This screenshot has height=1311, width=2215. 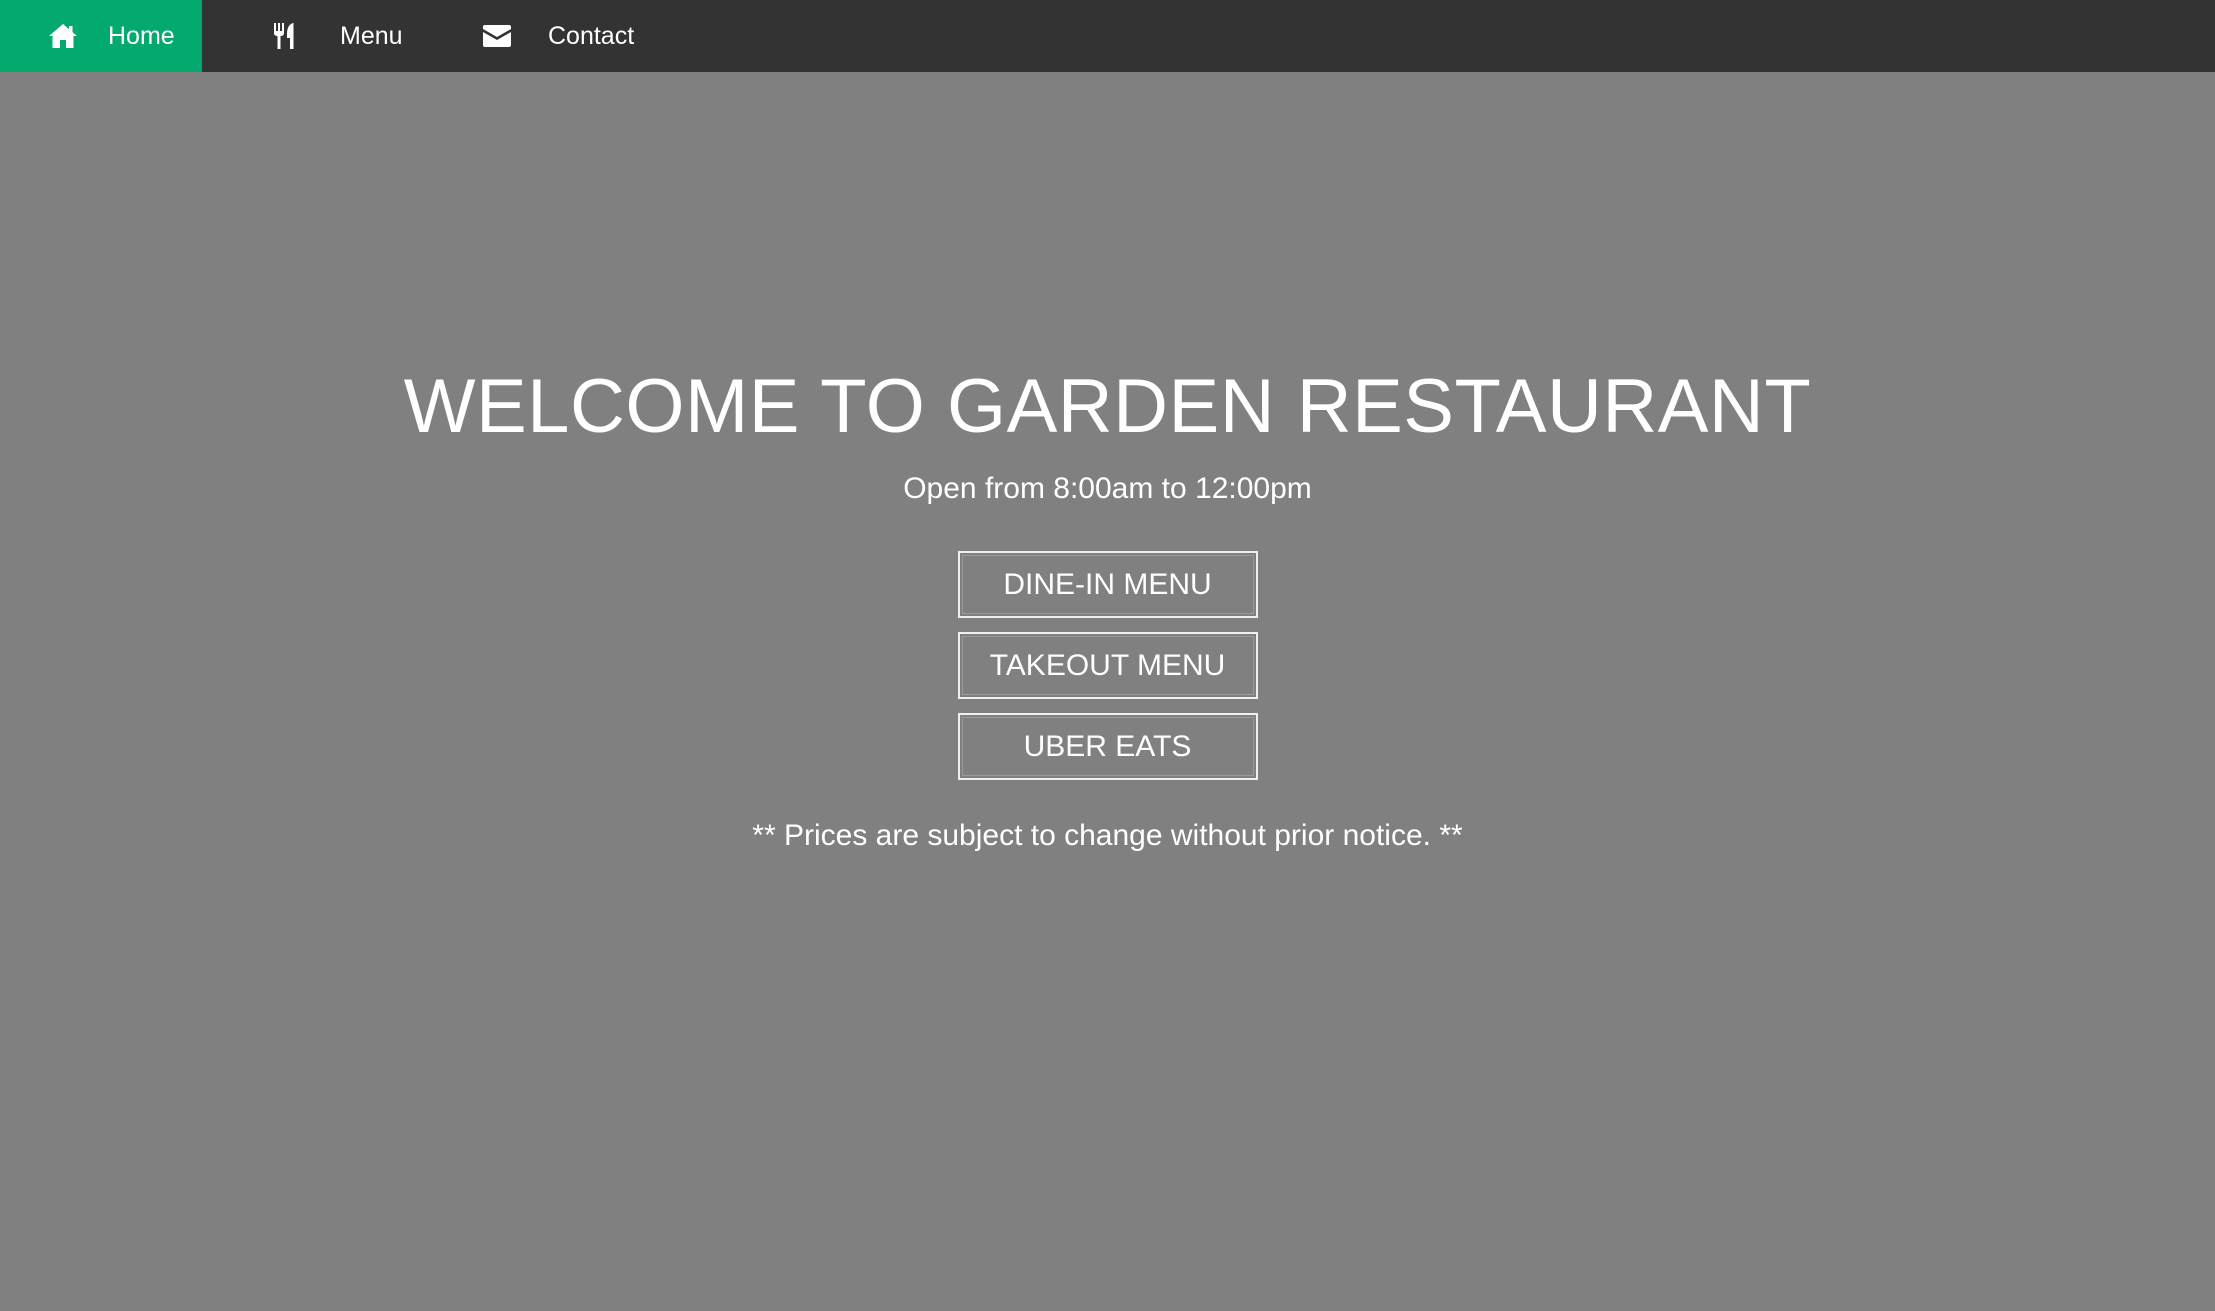 I want to click on page-title: WELCOME TO GARDEN RESTAURANT, so click(x=1107, y=406).